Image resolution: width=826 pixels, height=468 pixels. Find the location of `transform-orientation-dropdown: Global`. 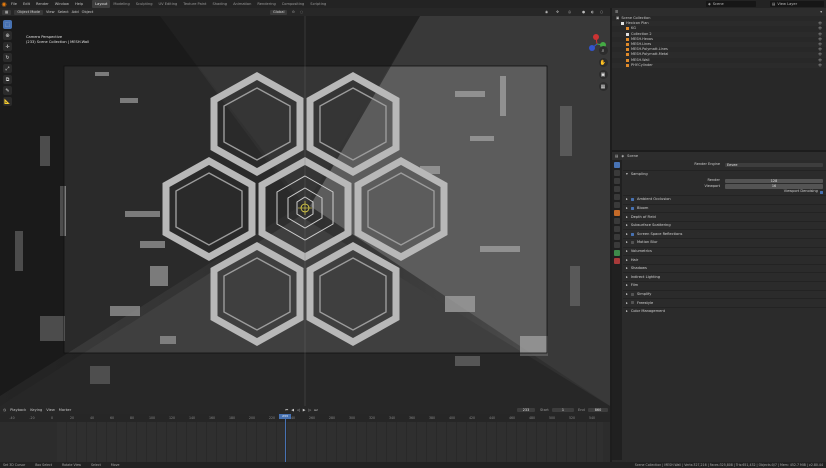

transform-orientation-dropdown: Global is located at coordinates (279, 12).